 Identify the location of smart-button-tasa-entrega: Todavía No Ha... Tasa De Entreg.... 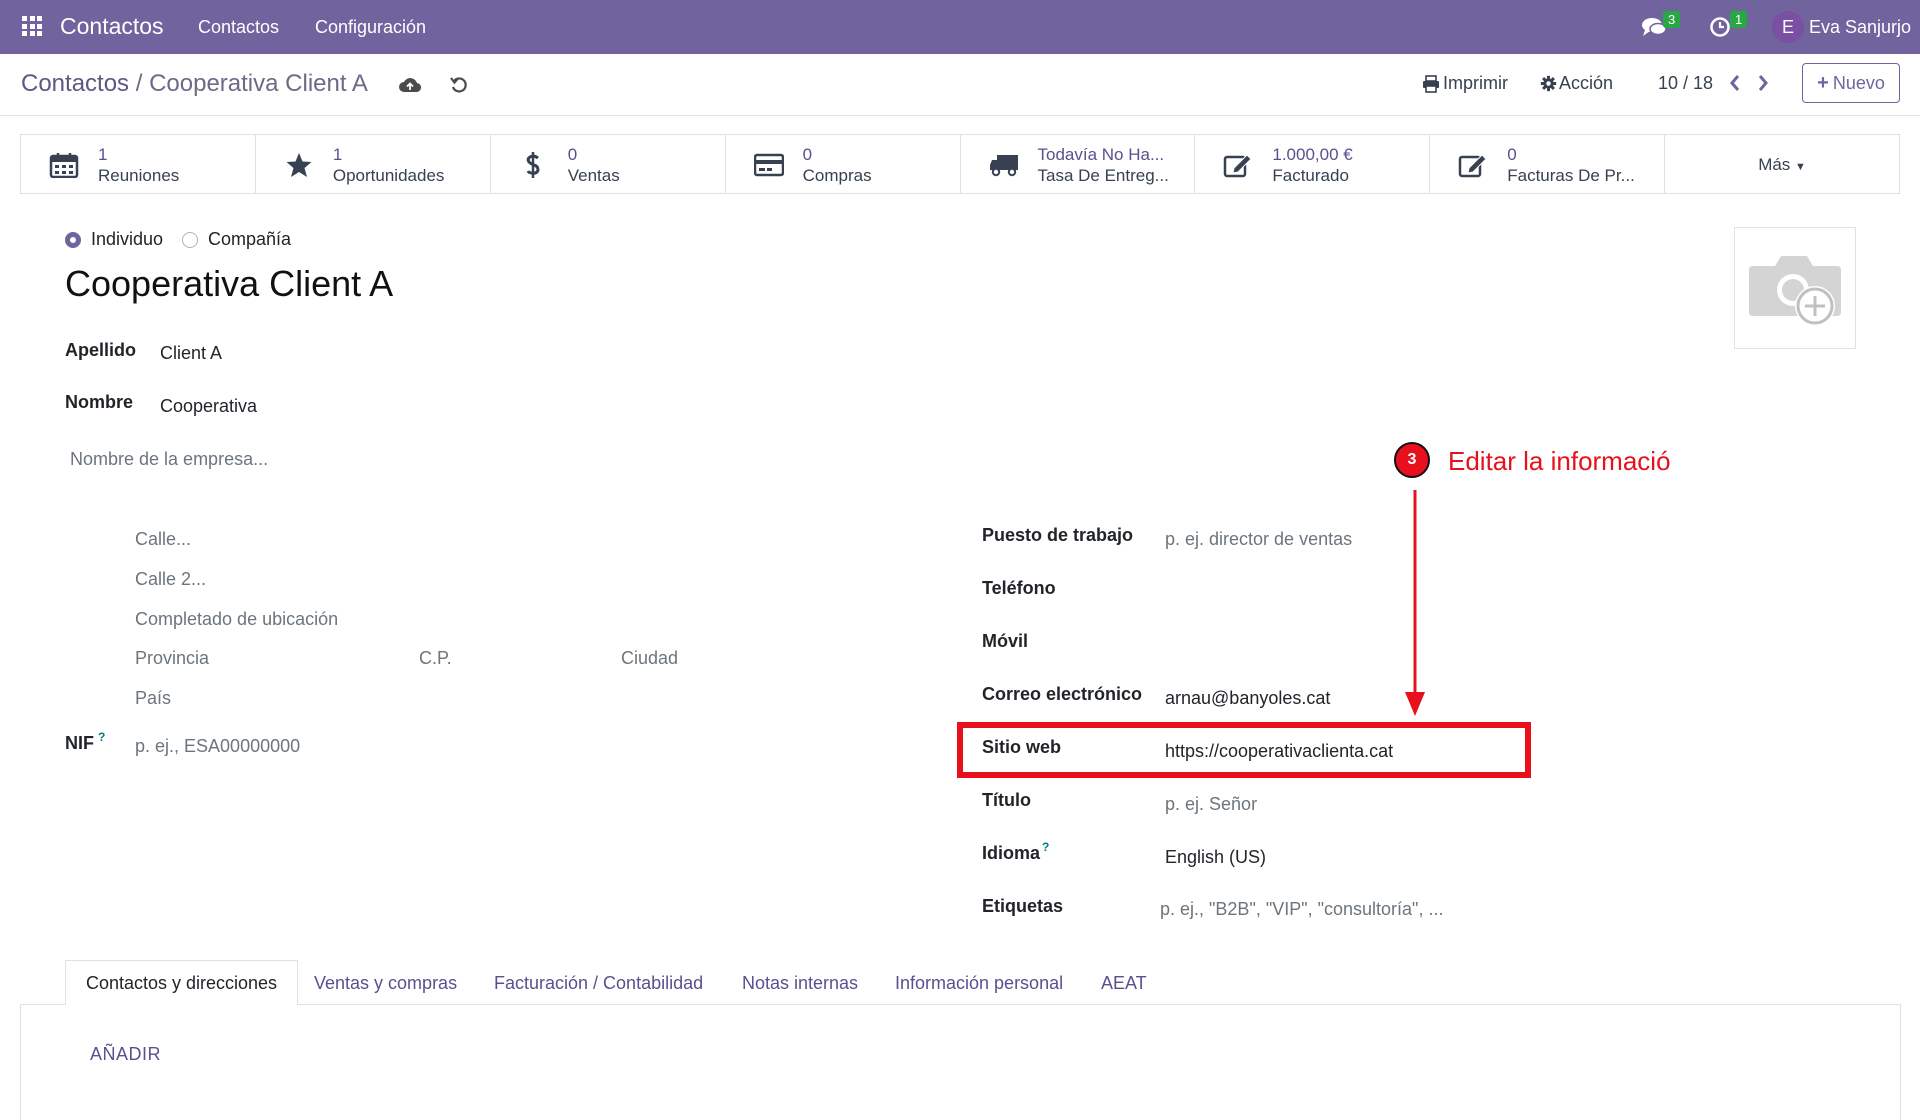
(1078, 164).